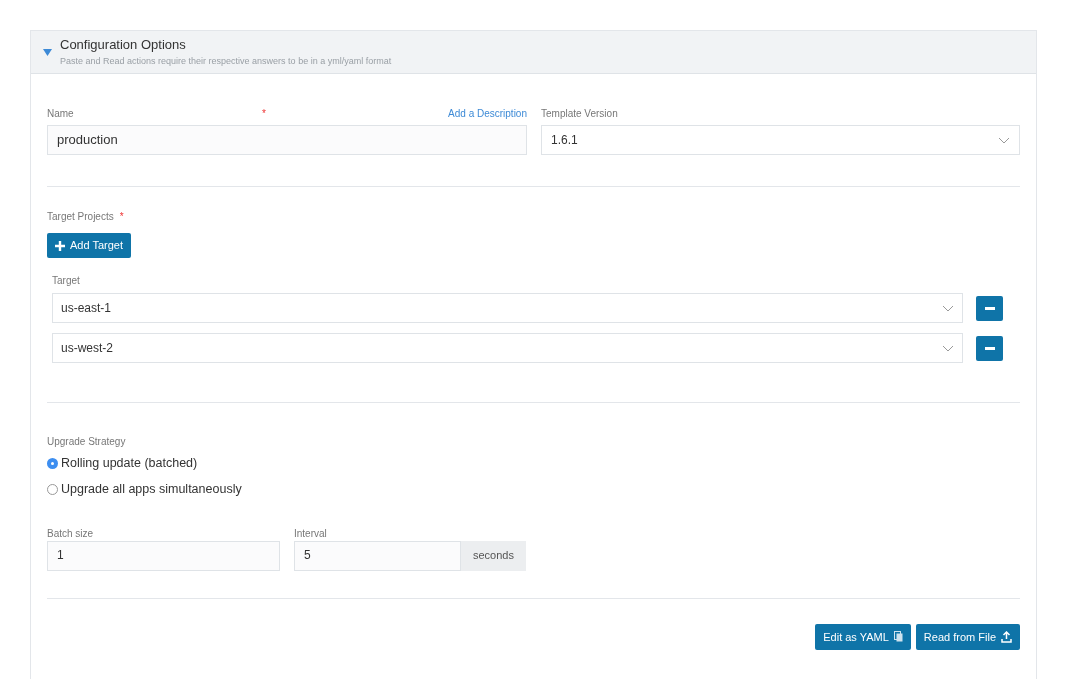  What do you see at coordinates (780, 140) in the screenshot?
I see `template-version-select: 1.6.1` at bounding box center [780, 140].